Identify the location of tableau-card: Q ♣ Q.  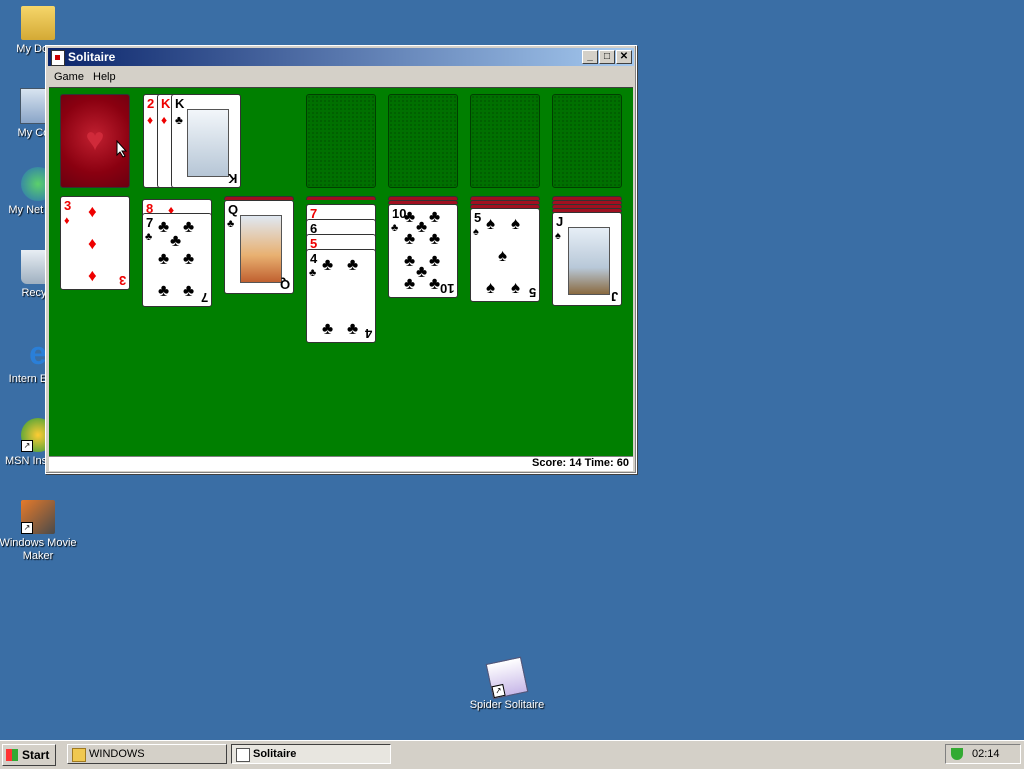
(259, 247).